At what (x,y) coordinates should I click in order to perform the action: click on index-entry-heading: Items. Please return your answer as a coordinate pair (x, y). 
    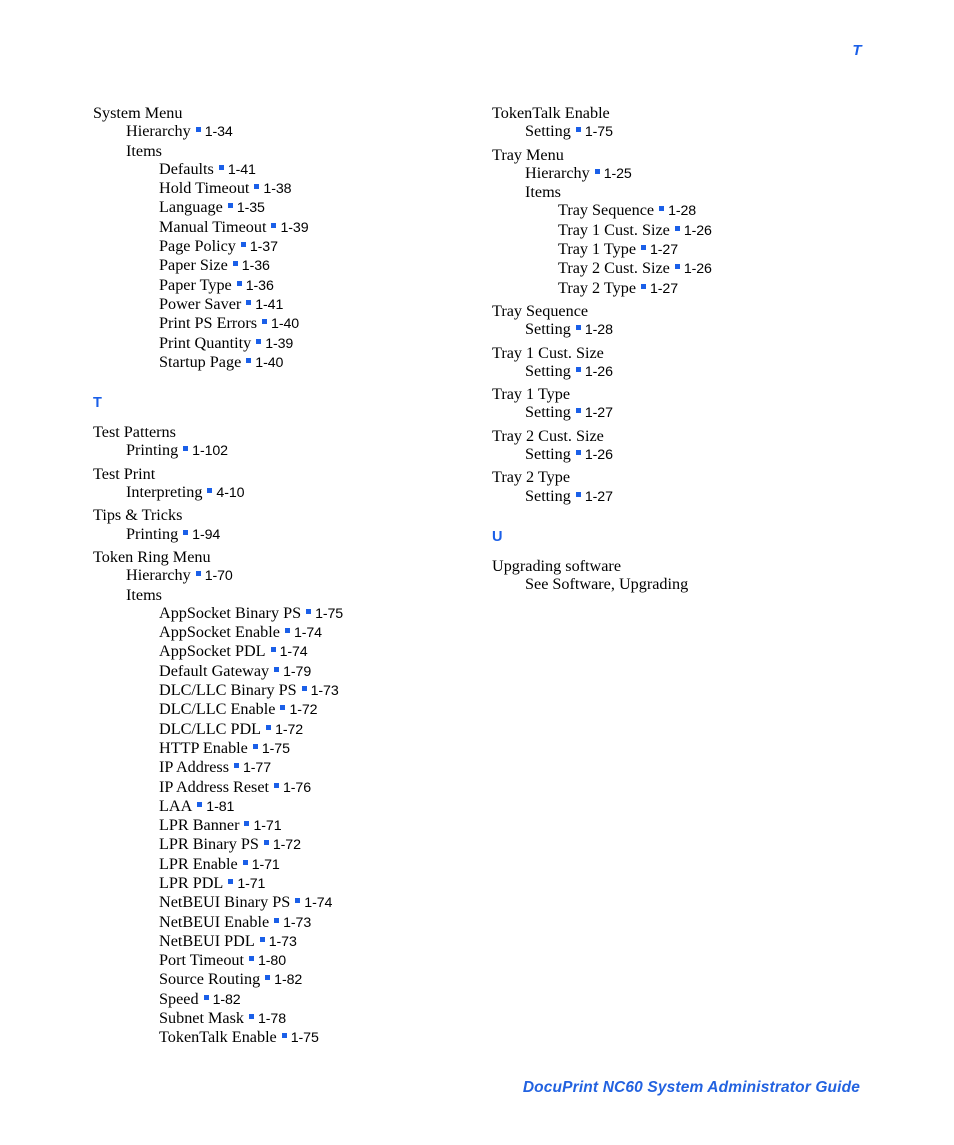
    Looking at the image, I should click on (299, 595).